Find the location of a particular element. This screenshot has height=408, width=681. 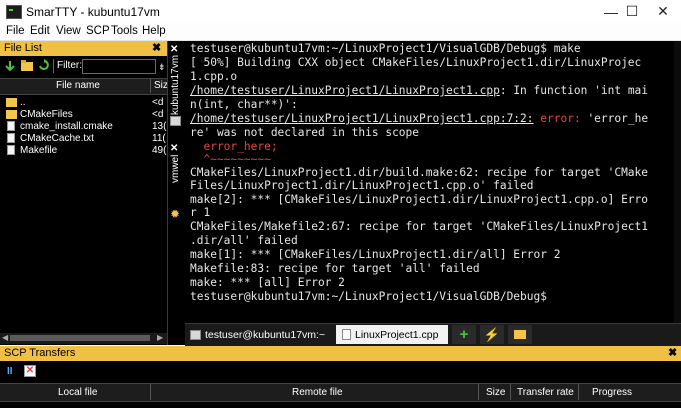

error-keyword: error: is located at coordinates (560, 118).